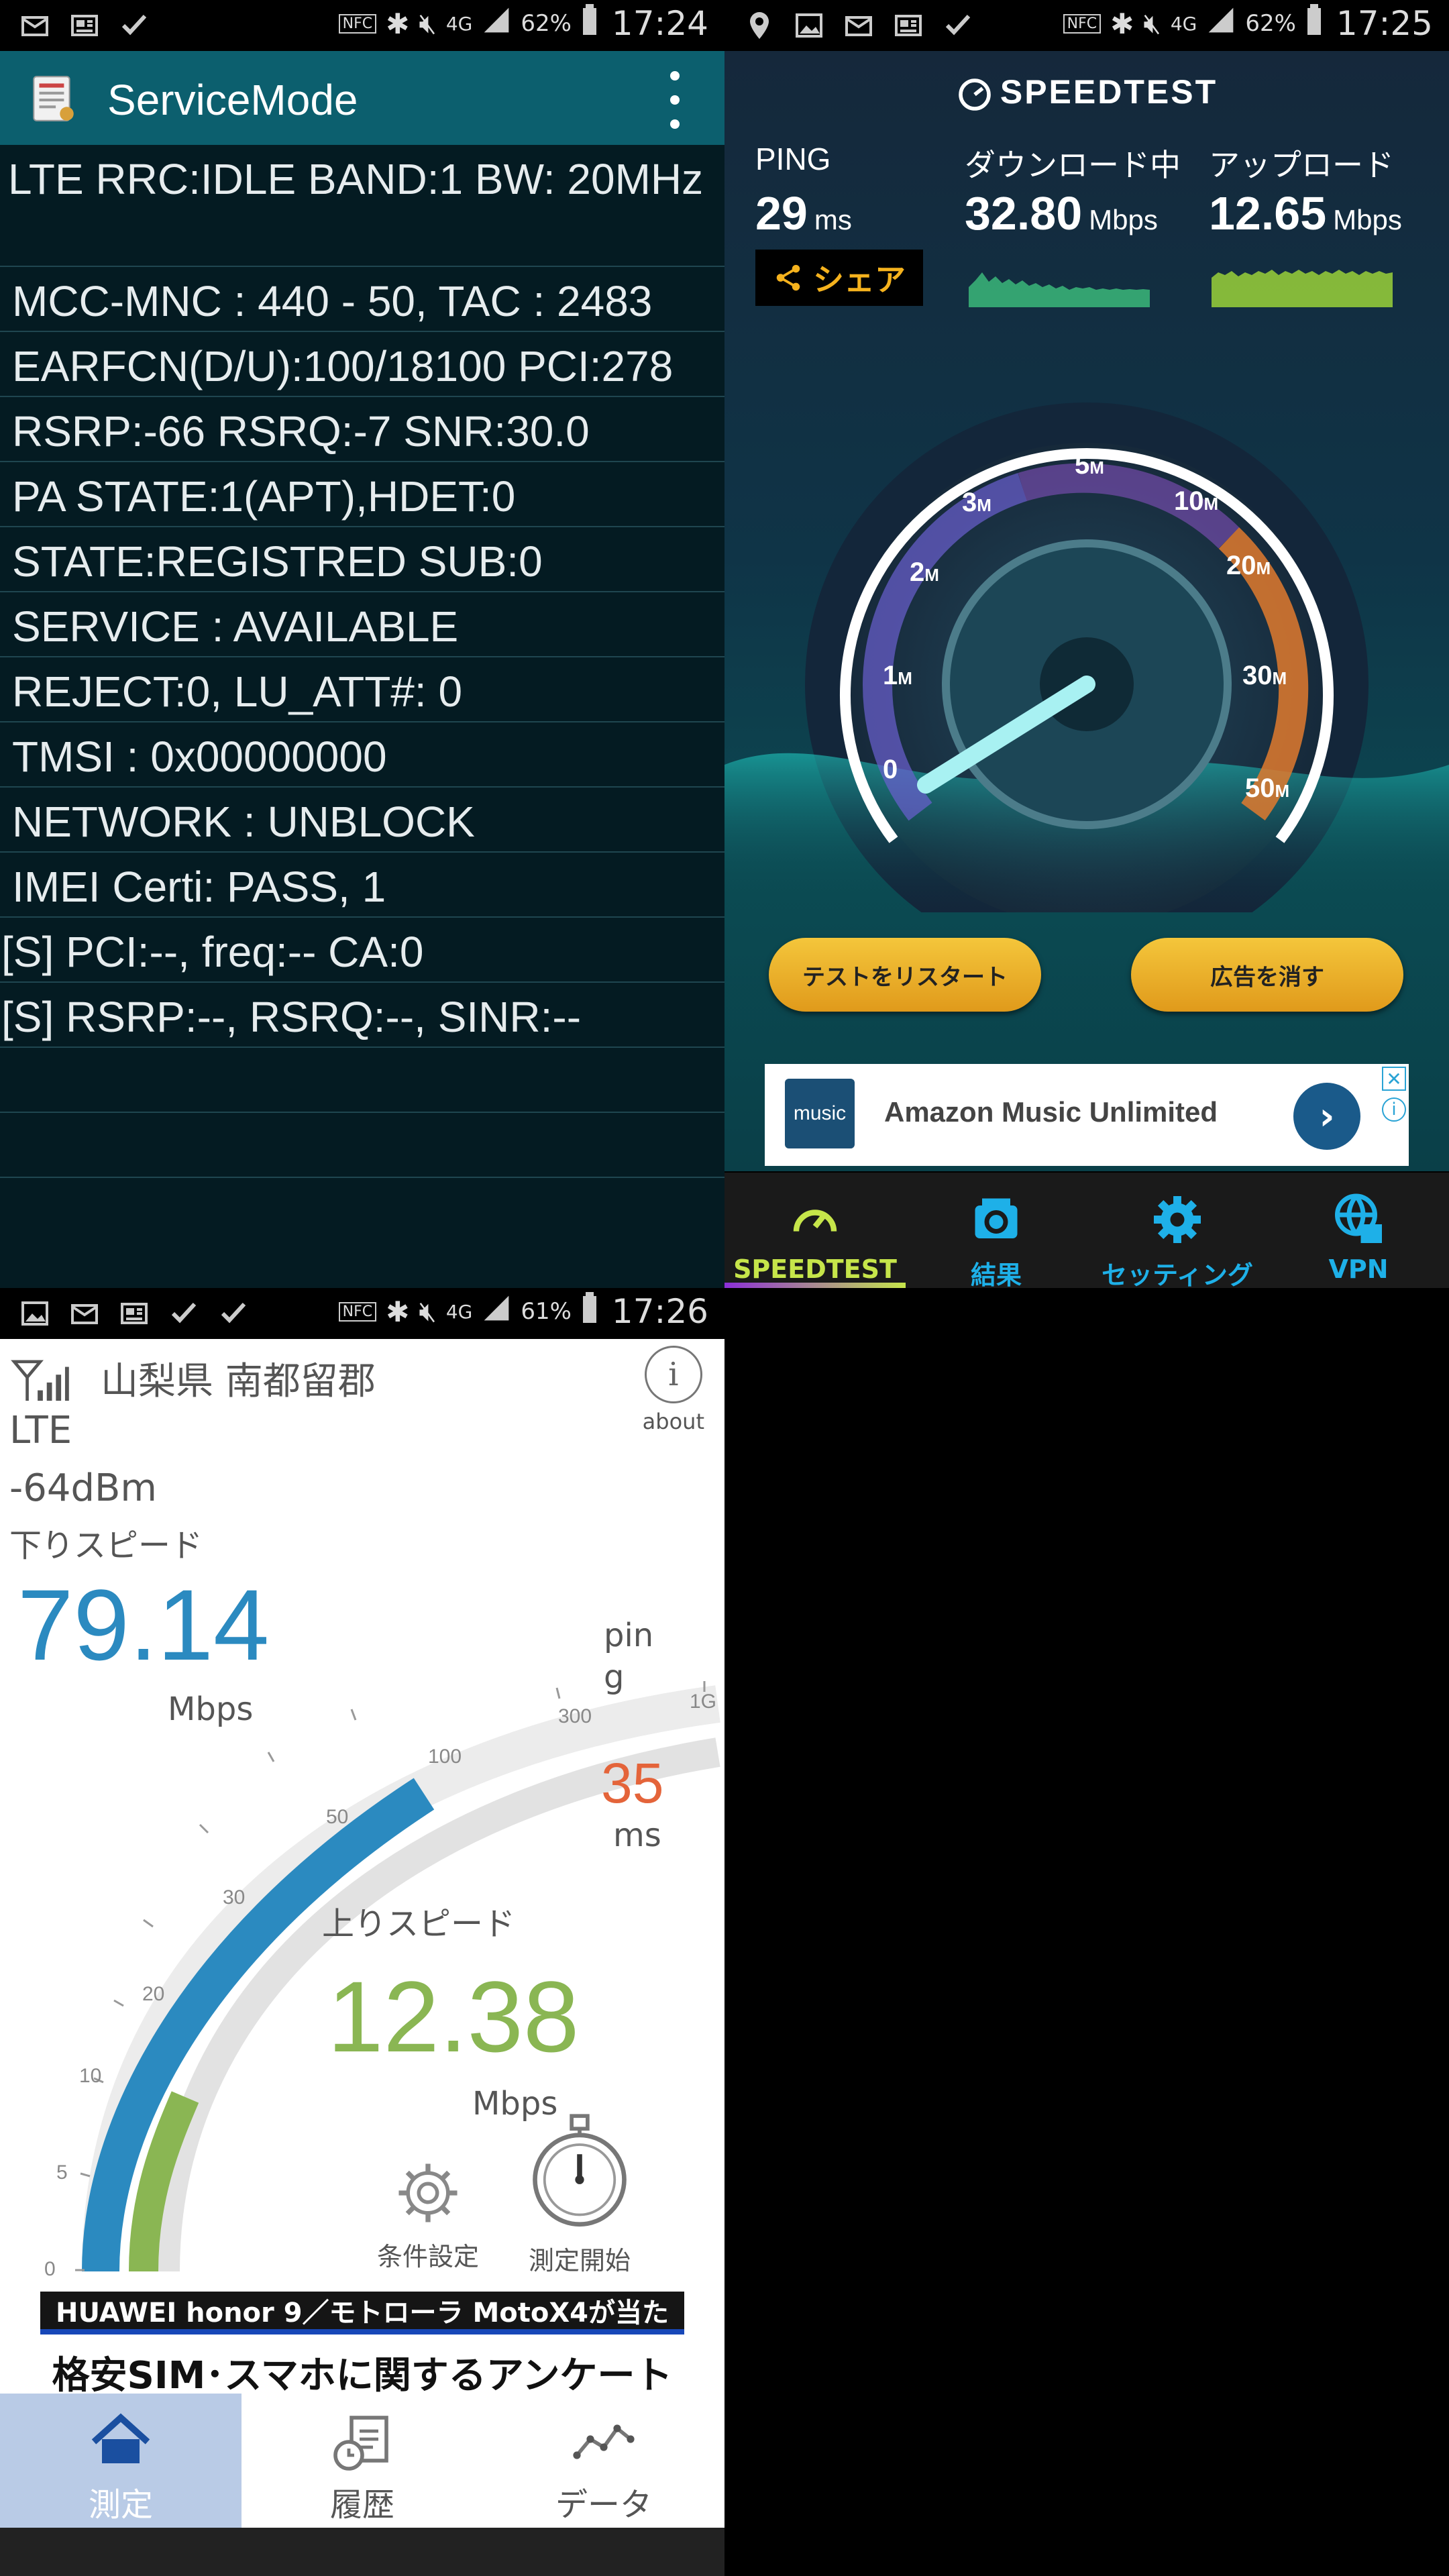  I want to click on nav-label: 結果, so click(996, 1274).